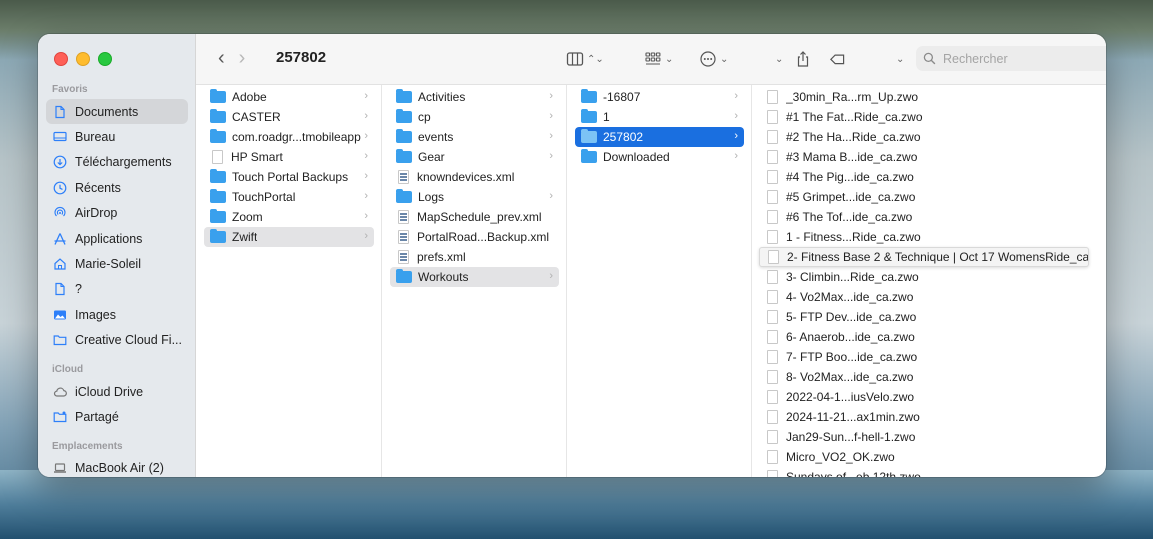  Describe the element at coordinates (474, 137) in the screenshot. I see `folder-row: events ›` at that location.